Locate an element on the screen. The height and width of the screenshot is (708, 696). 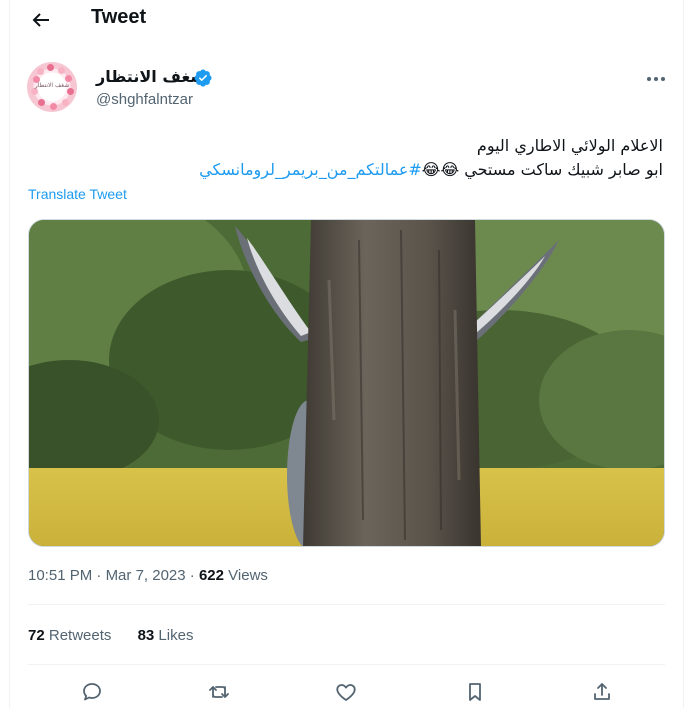
page-title: Tweet is located at coordinates (119, 17).